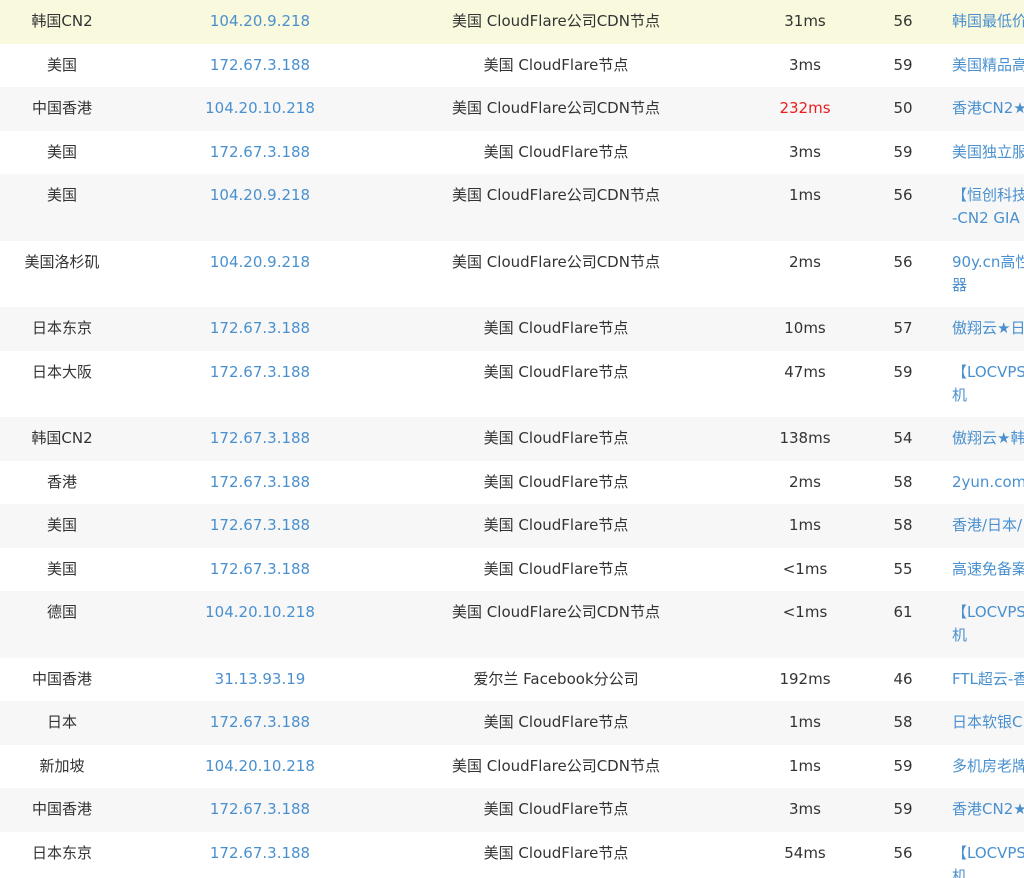 Image resolution: width=1024 pixels, height=878 pixels. I want to click on sponsor-link: 90y.cn高性器, so click(988, 269).